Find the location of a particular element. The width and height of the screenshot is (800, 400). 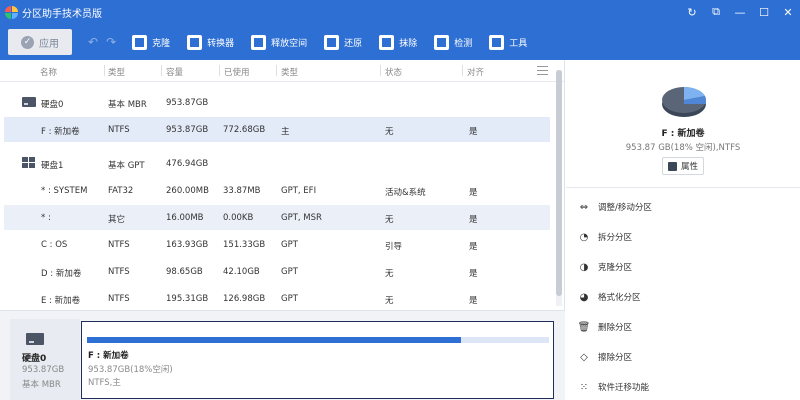

column-header-status: 状态 is located at coordinates (393, 72).